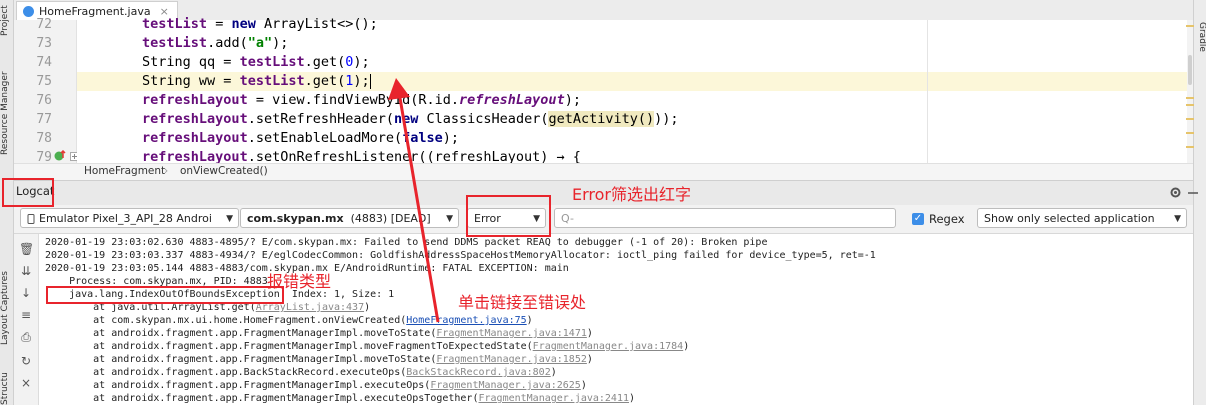  Describe the element at coordinates (1199, 202) in the screenshot. I see `right-tool-strip: Gradle` at that location.